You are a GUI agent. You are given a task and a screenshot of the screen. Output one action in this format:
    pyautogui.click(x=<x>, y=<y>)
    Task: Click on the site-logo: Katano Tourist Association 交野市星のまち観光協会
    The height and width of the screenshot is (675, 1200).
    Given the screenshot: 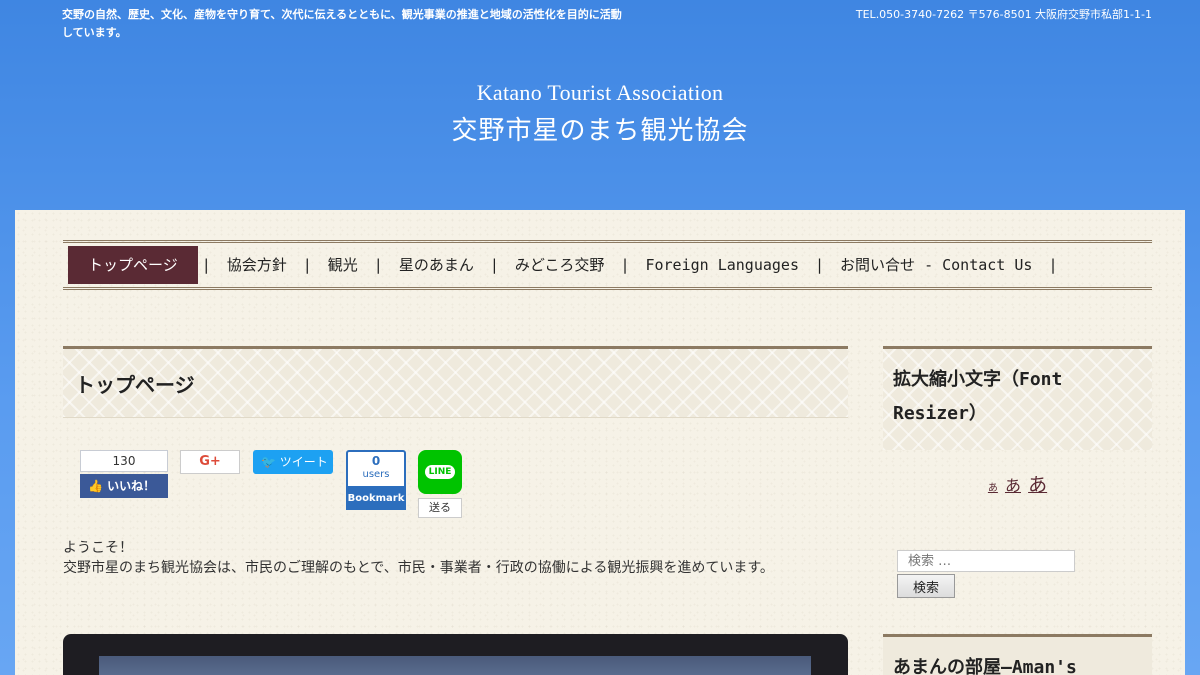 What is the action you would take?
    pyautogui.click(x=600, y=113)
    